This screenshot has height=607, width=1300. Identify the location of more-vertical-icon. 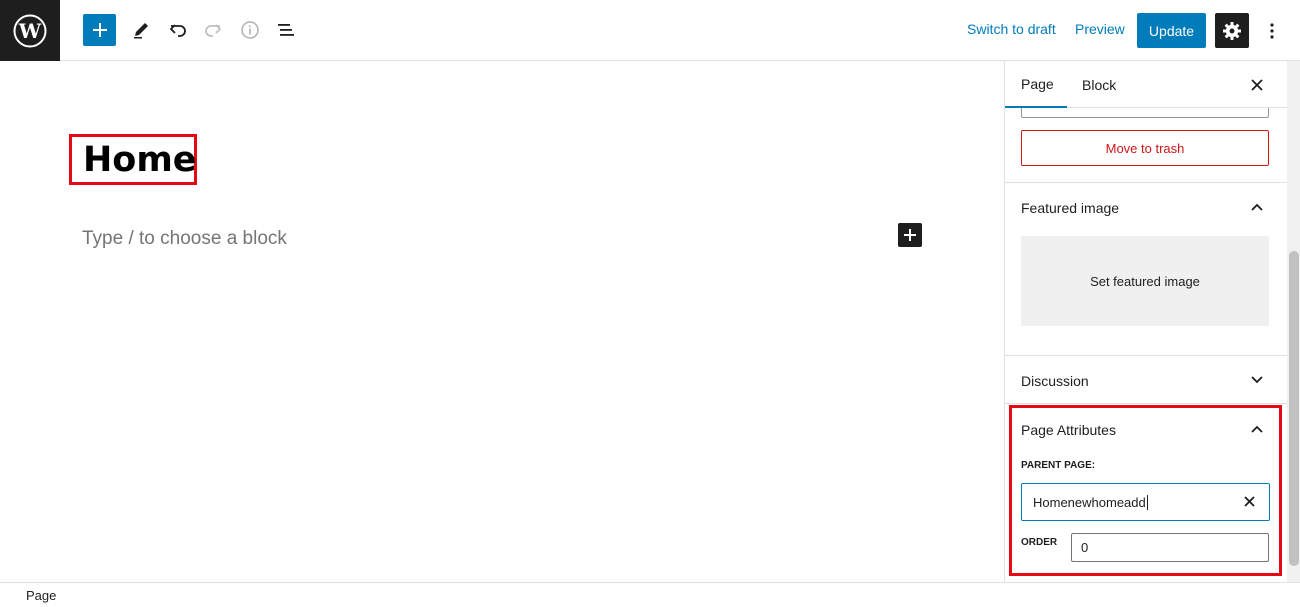
(1272, 30).